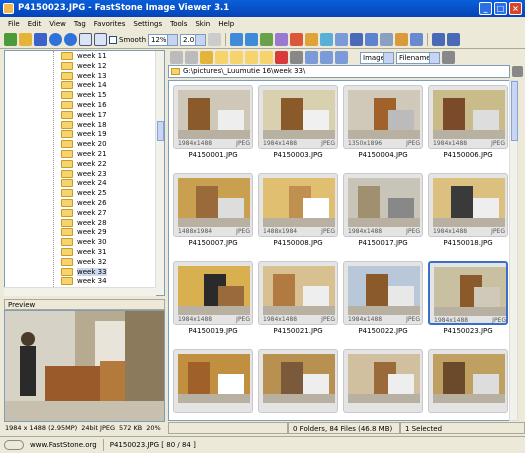  I want to click on menu-favorites: Favorites, so click(110, 24).